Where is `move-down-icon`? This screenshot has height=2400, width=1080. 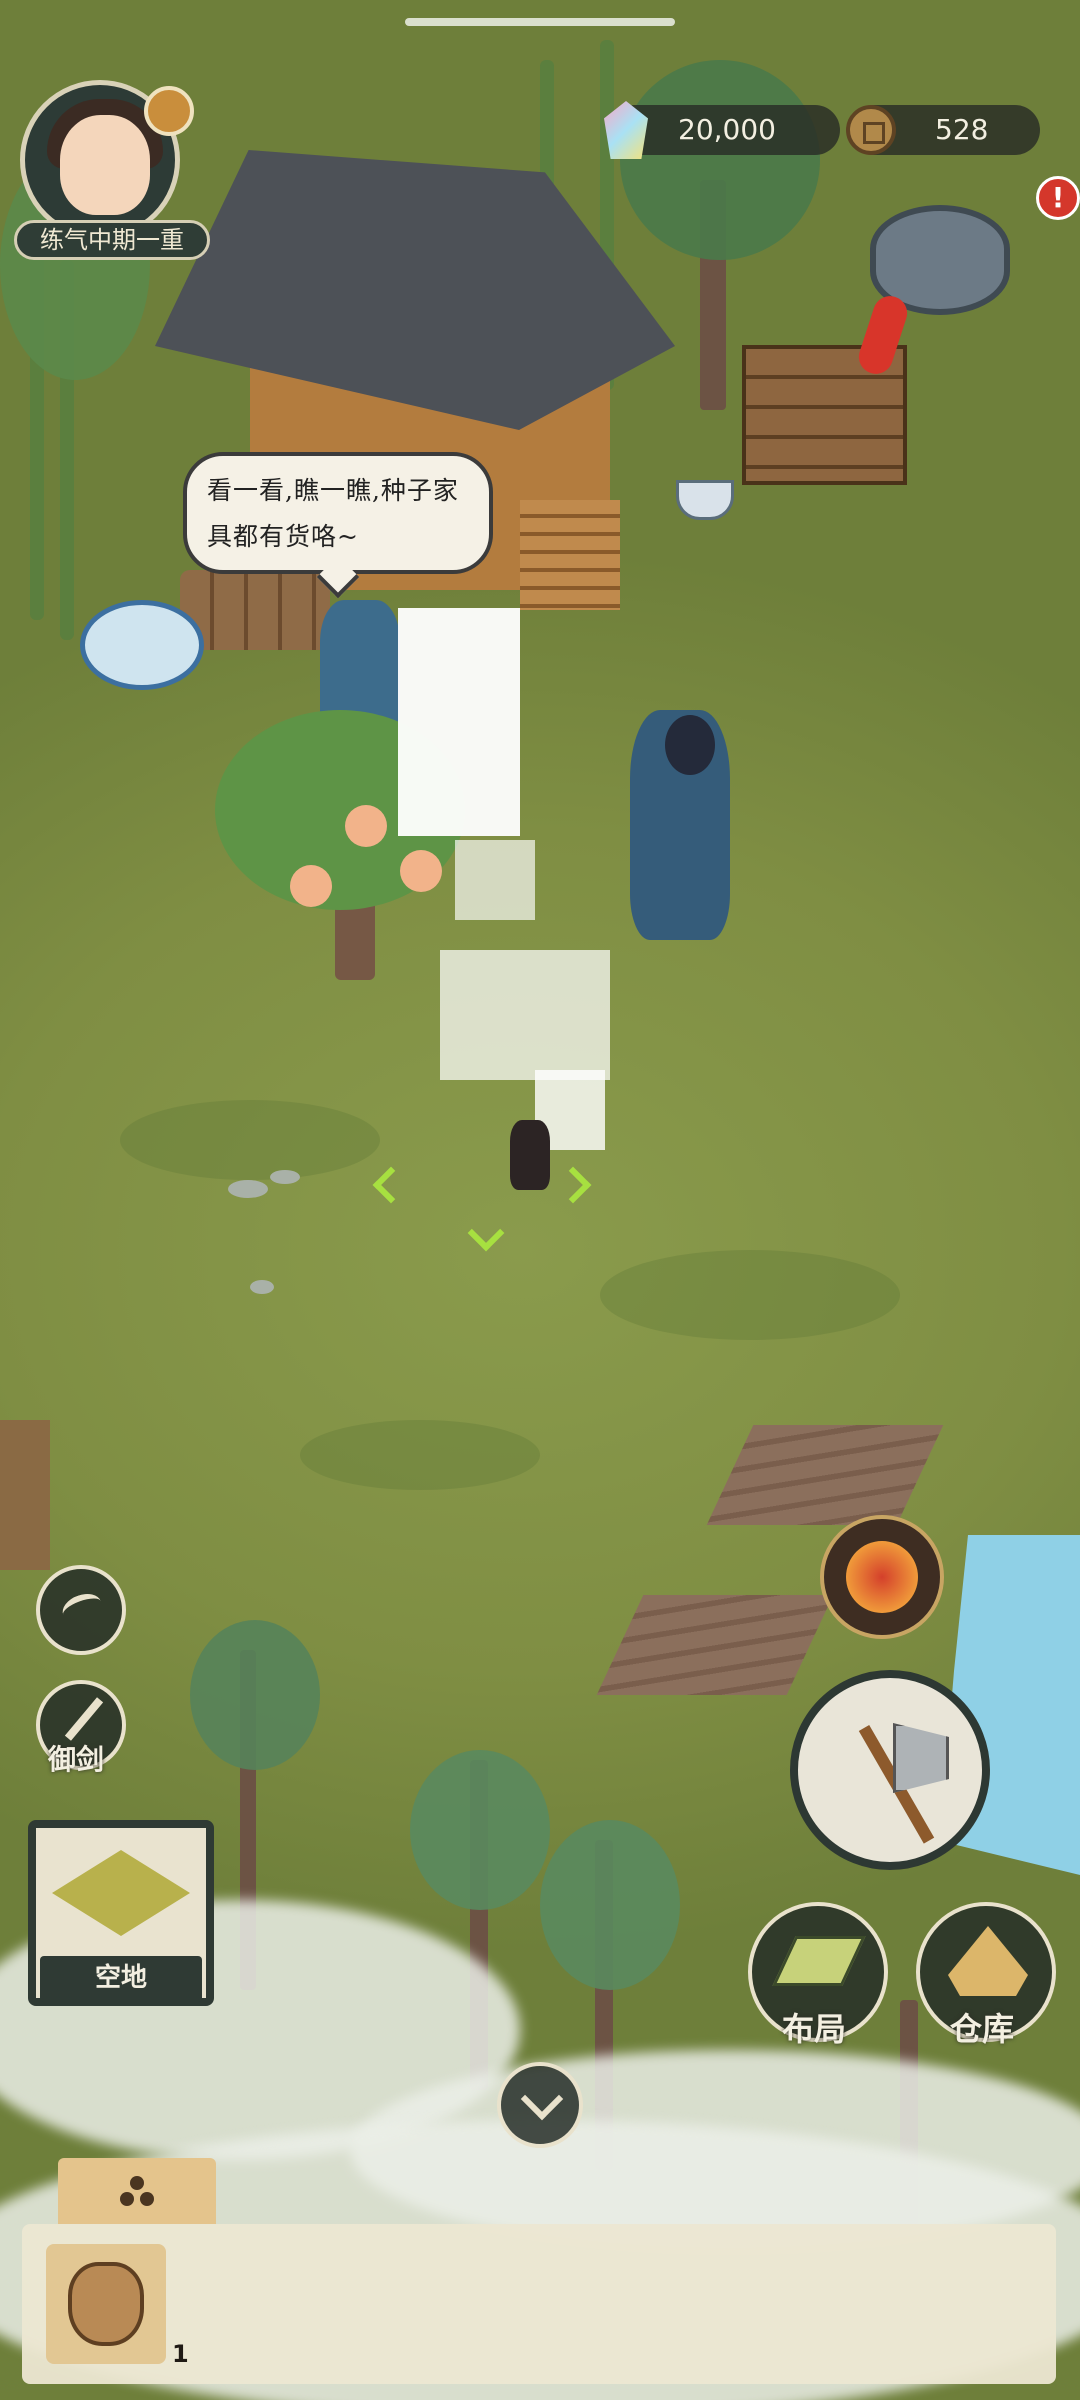
move-down-icon is located at coordinates (486, 1233).